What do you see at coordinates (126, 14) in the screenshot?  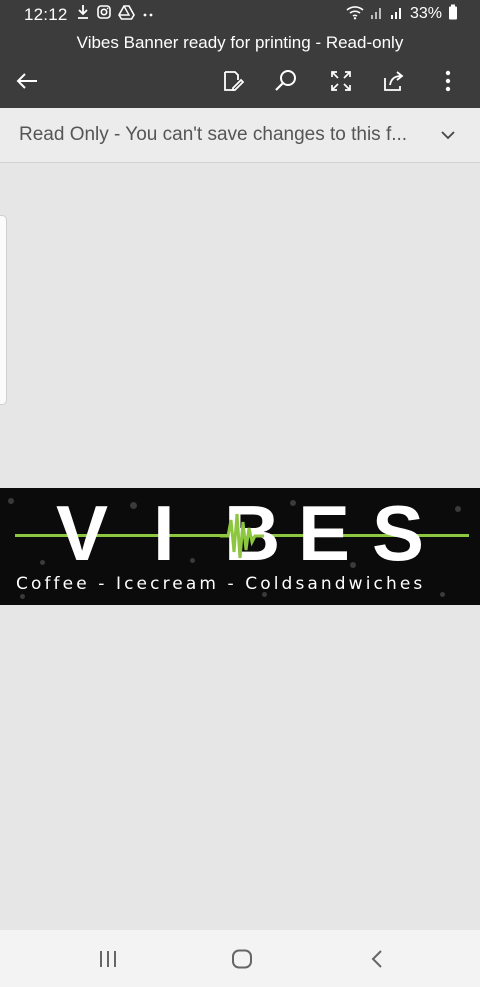 I see `drive-icon` at bounding box center [126, 14].